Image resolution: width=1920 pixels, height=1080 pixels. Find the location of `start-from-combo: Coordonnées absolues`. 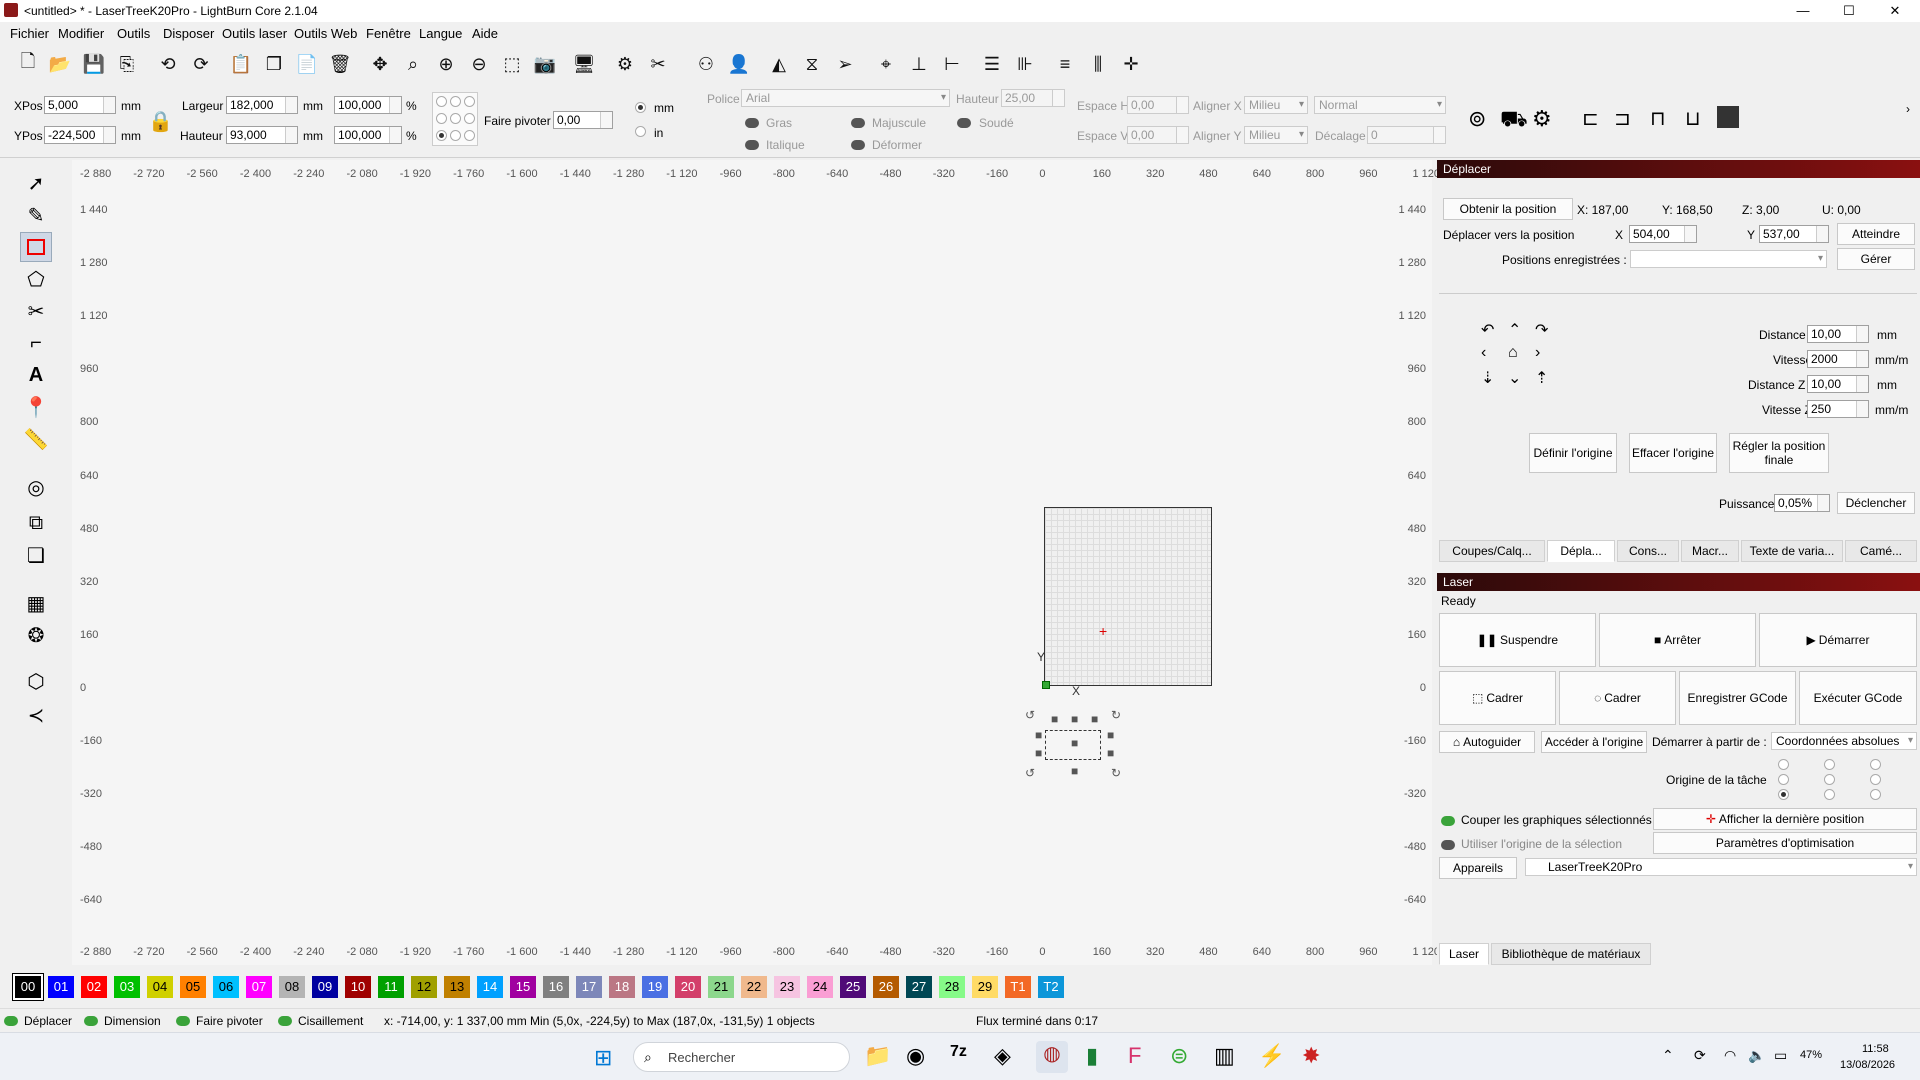

start-from-combo: Coordonnées absolues is located at coordinates (1844, 741).